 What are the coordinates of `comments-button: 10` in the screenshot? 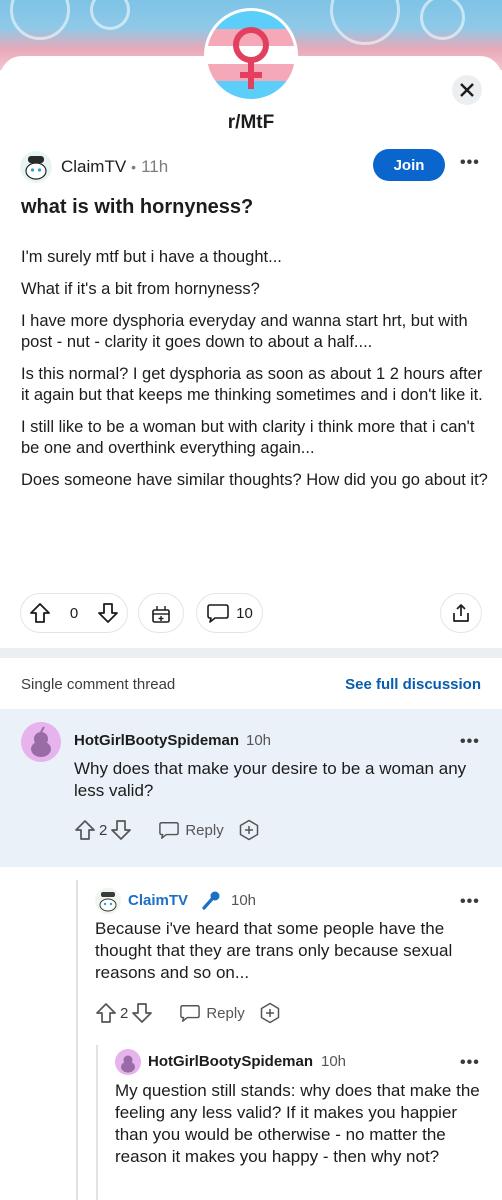 It's located at (229, 613).